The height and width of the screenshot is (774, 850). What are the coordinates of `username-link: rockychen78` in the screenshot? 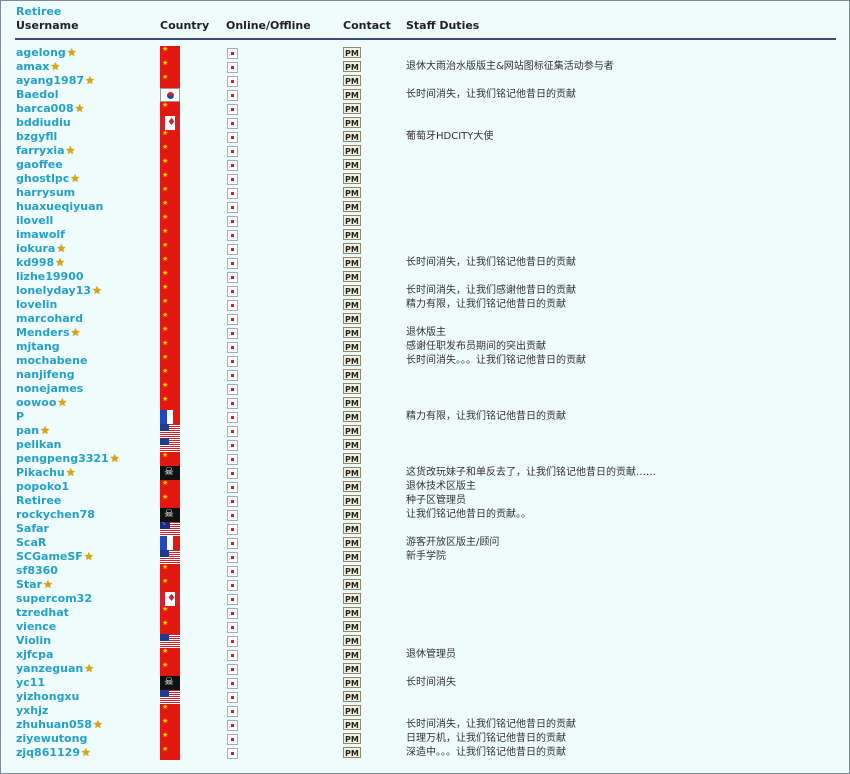 It's located at (55, 515).